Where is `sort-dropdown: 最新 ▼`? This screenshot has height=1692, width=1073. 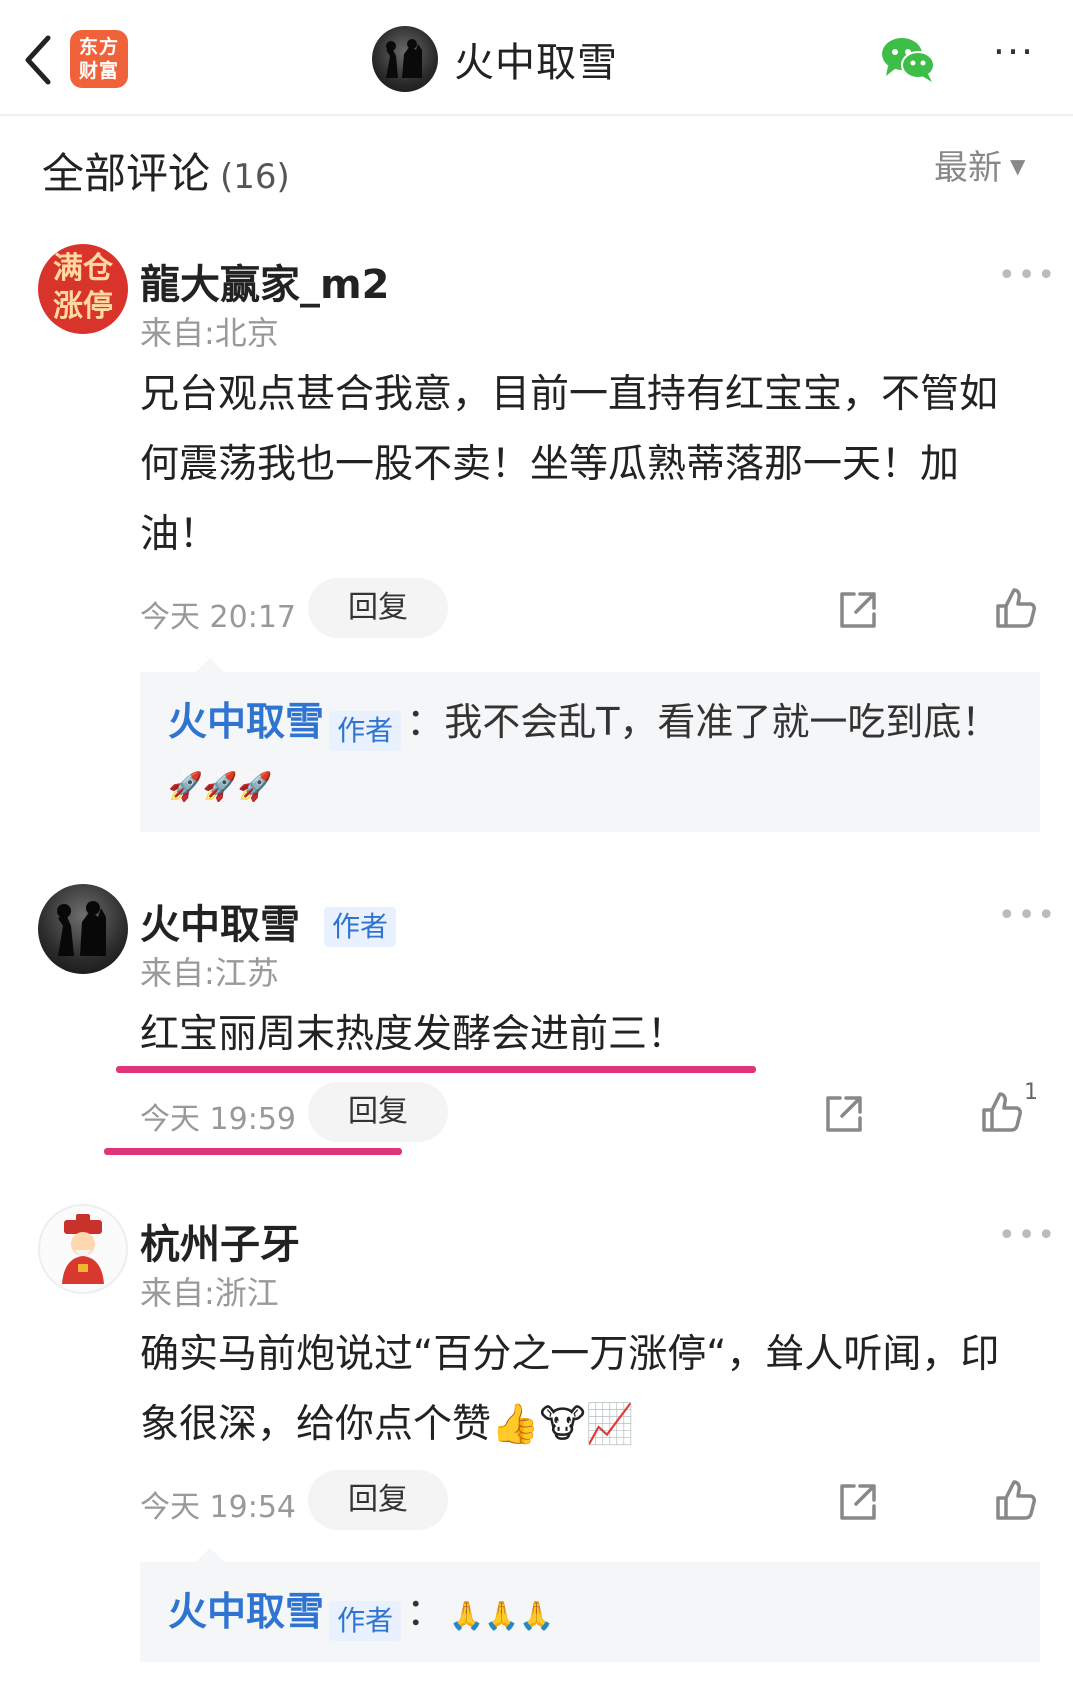
sort-dropdown: 最新 ▼ is located at coordinates (979, 164).